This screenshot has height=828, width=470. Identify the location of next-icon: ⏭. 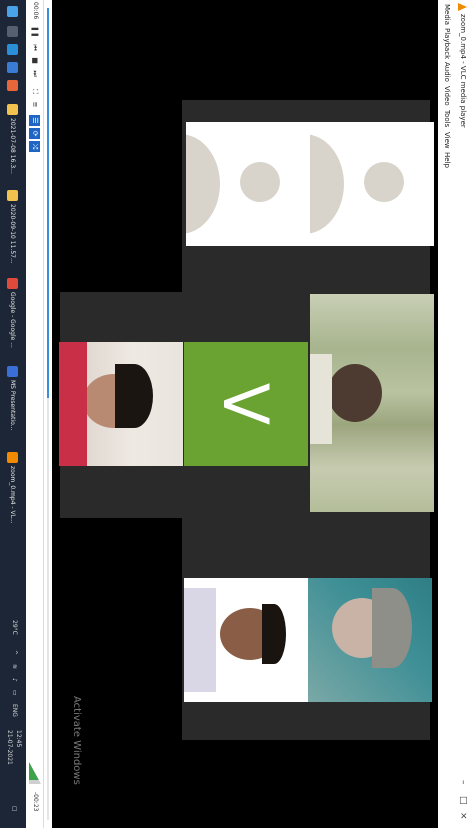
(34, 73).